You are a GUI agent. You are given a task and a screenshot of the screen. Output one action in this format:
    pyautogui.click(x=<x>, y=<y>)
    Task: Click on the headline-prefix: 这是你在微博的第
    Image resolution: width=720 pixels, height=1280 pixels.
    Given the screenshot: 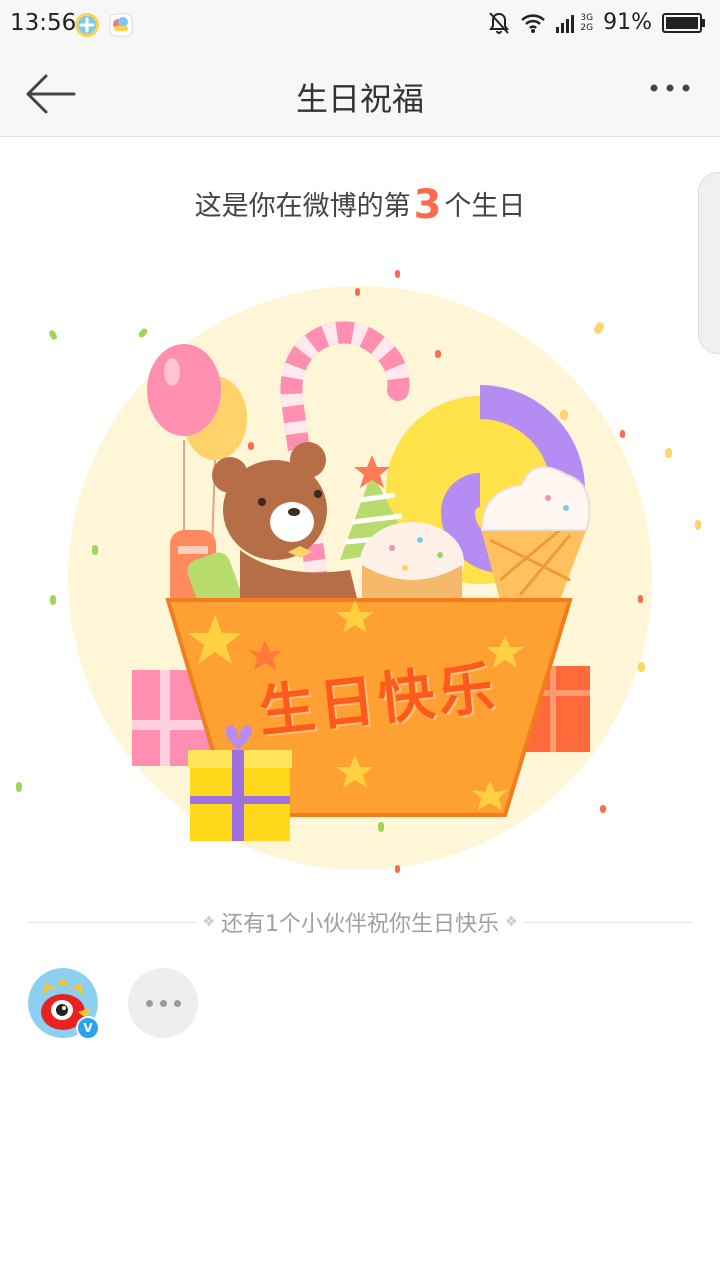 What is the action you would take?
    pyautogui.click(x=302, y=206)
    